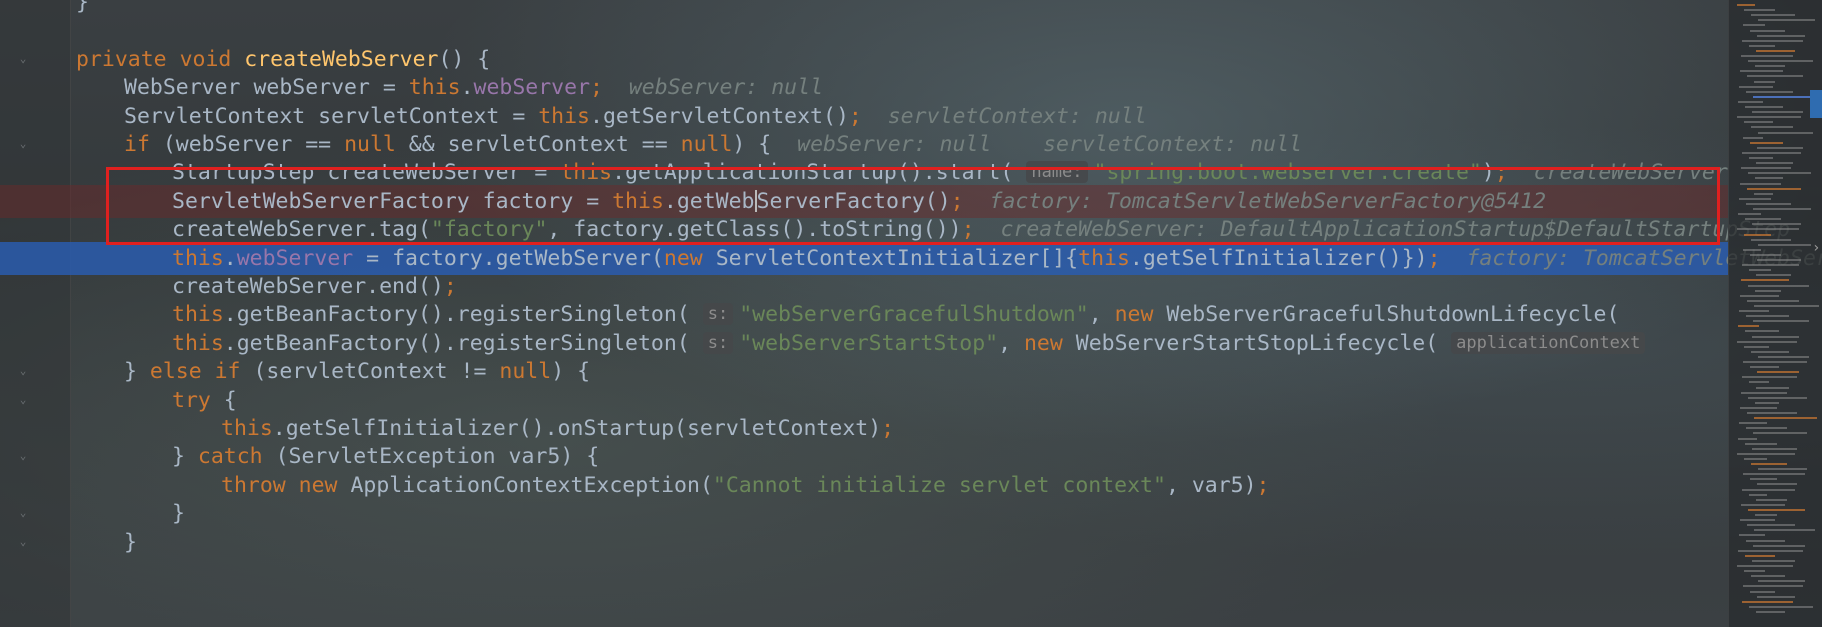 This screenshot has height=627, width=1822. Describe the element at coordinates (1211, 485) in the screenshot. I see `code-token: , var5)` at that location.